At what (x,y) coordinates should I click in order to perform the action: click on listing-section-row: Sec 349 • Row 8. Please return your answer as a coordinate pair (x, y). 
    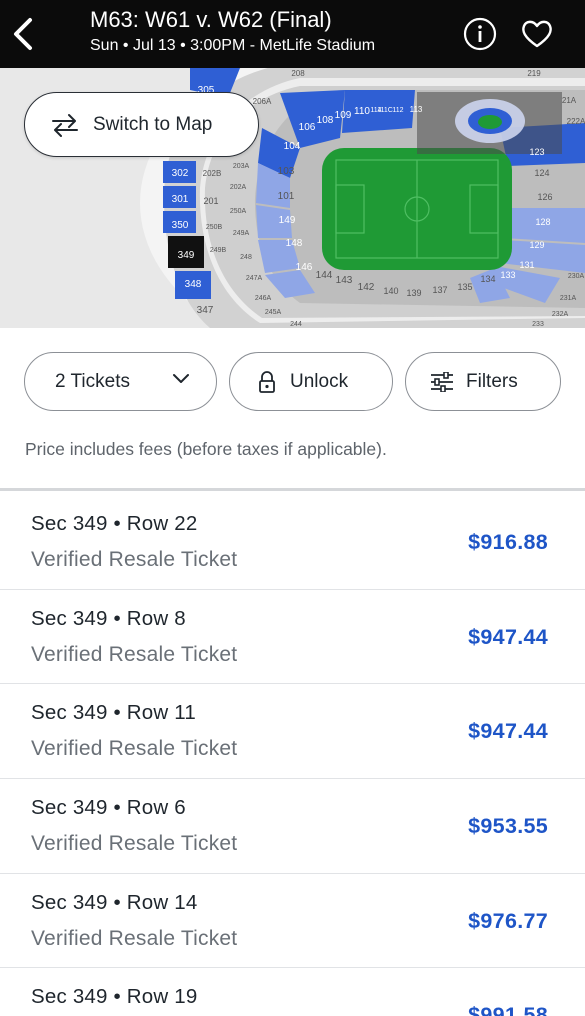
    Looking at the image, I should click on (108, 618).